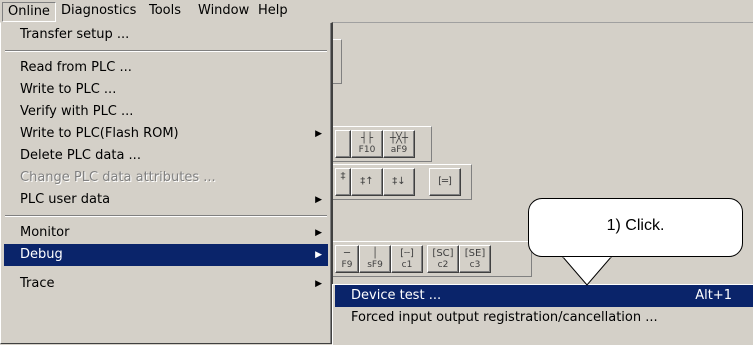  I want to click on toolbar-button-instruction: [═], so click(445, 182).